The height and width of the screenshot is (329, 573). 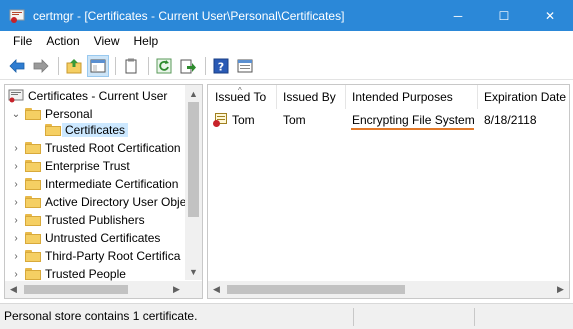 What do you see at coordinates (95, 220) in the screenshot?
I see `tree-item-label: Trusted Publishers` at bounding box center [95, 220].